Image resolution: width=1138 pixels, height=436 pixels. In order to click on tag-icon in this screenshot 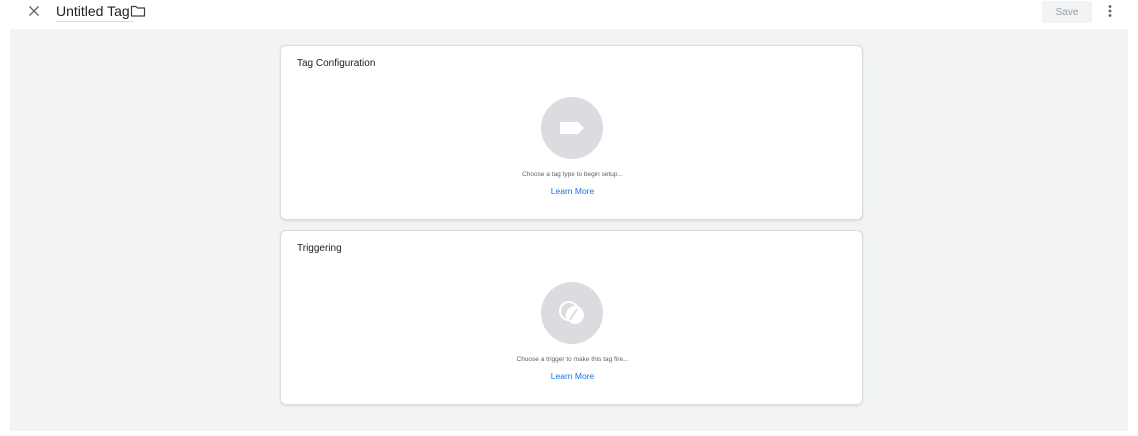, I will do `click(572, 128)`.